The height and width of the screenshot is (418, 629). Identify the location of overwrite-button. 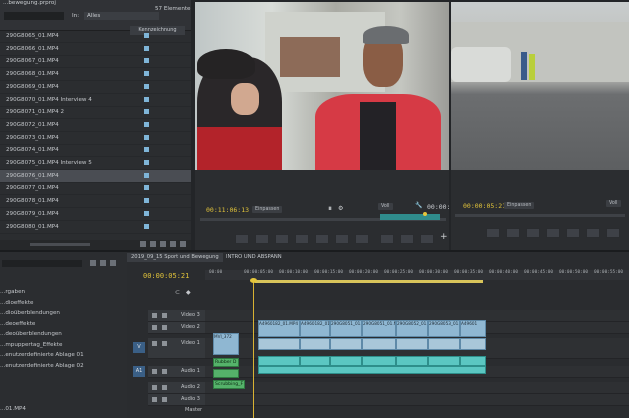
(407, 239).